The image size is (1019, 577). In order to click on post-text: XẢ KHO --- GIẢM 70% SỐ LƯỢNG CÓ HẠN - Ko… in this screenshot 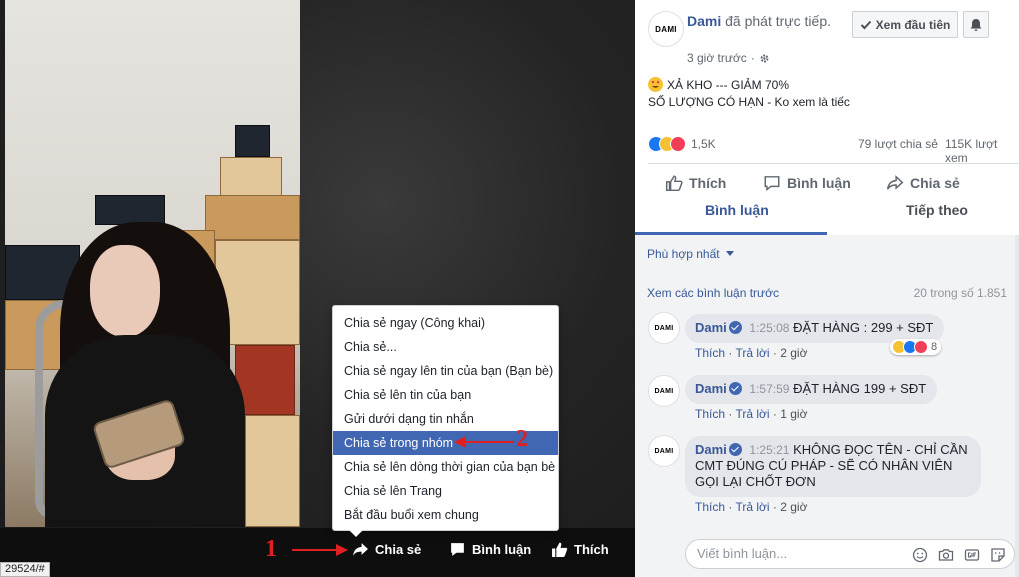, I will do `click(749, 94)`.